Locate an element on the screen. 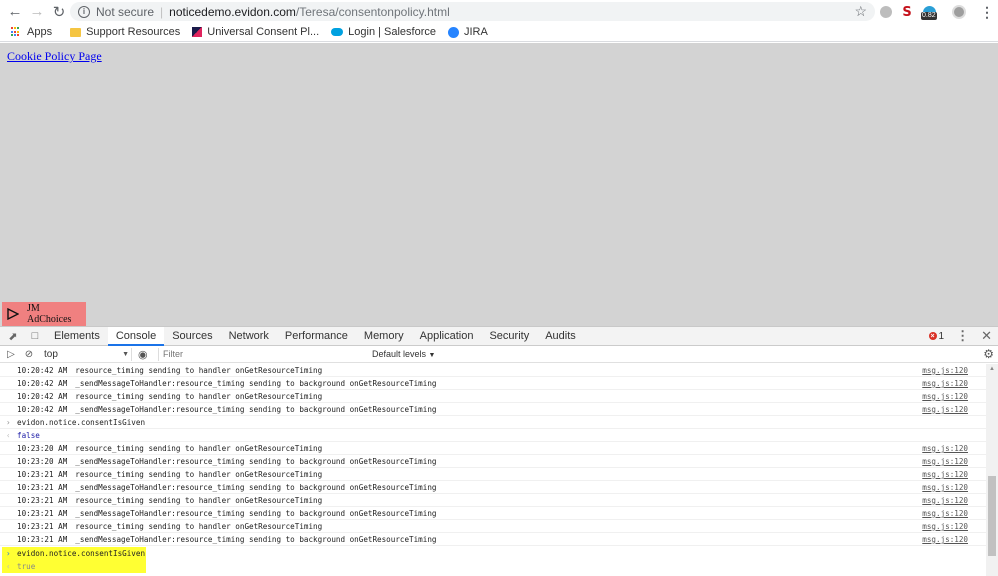  bookmark-salesforce: Login | Salesforce is located at coordinates (383, 32).